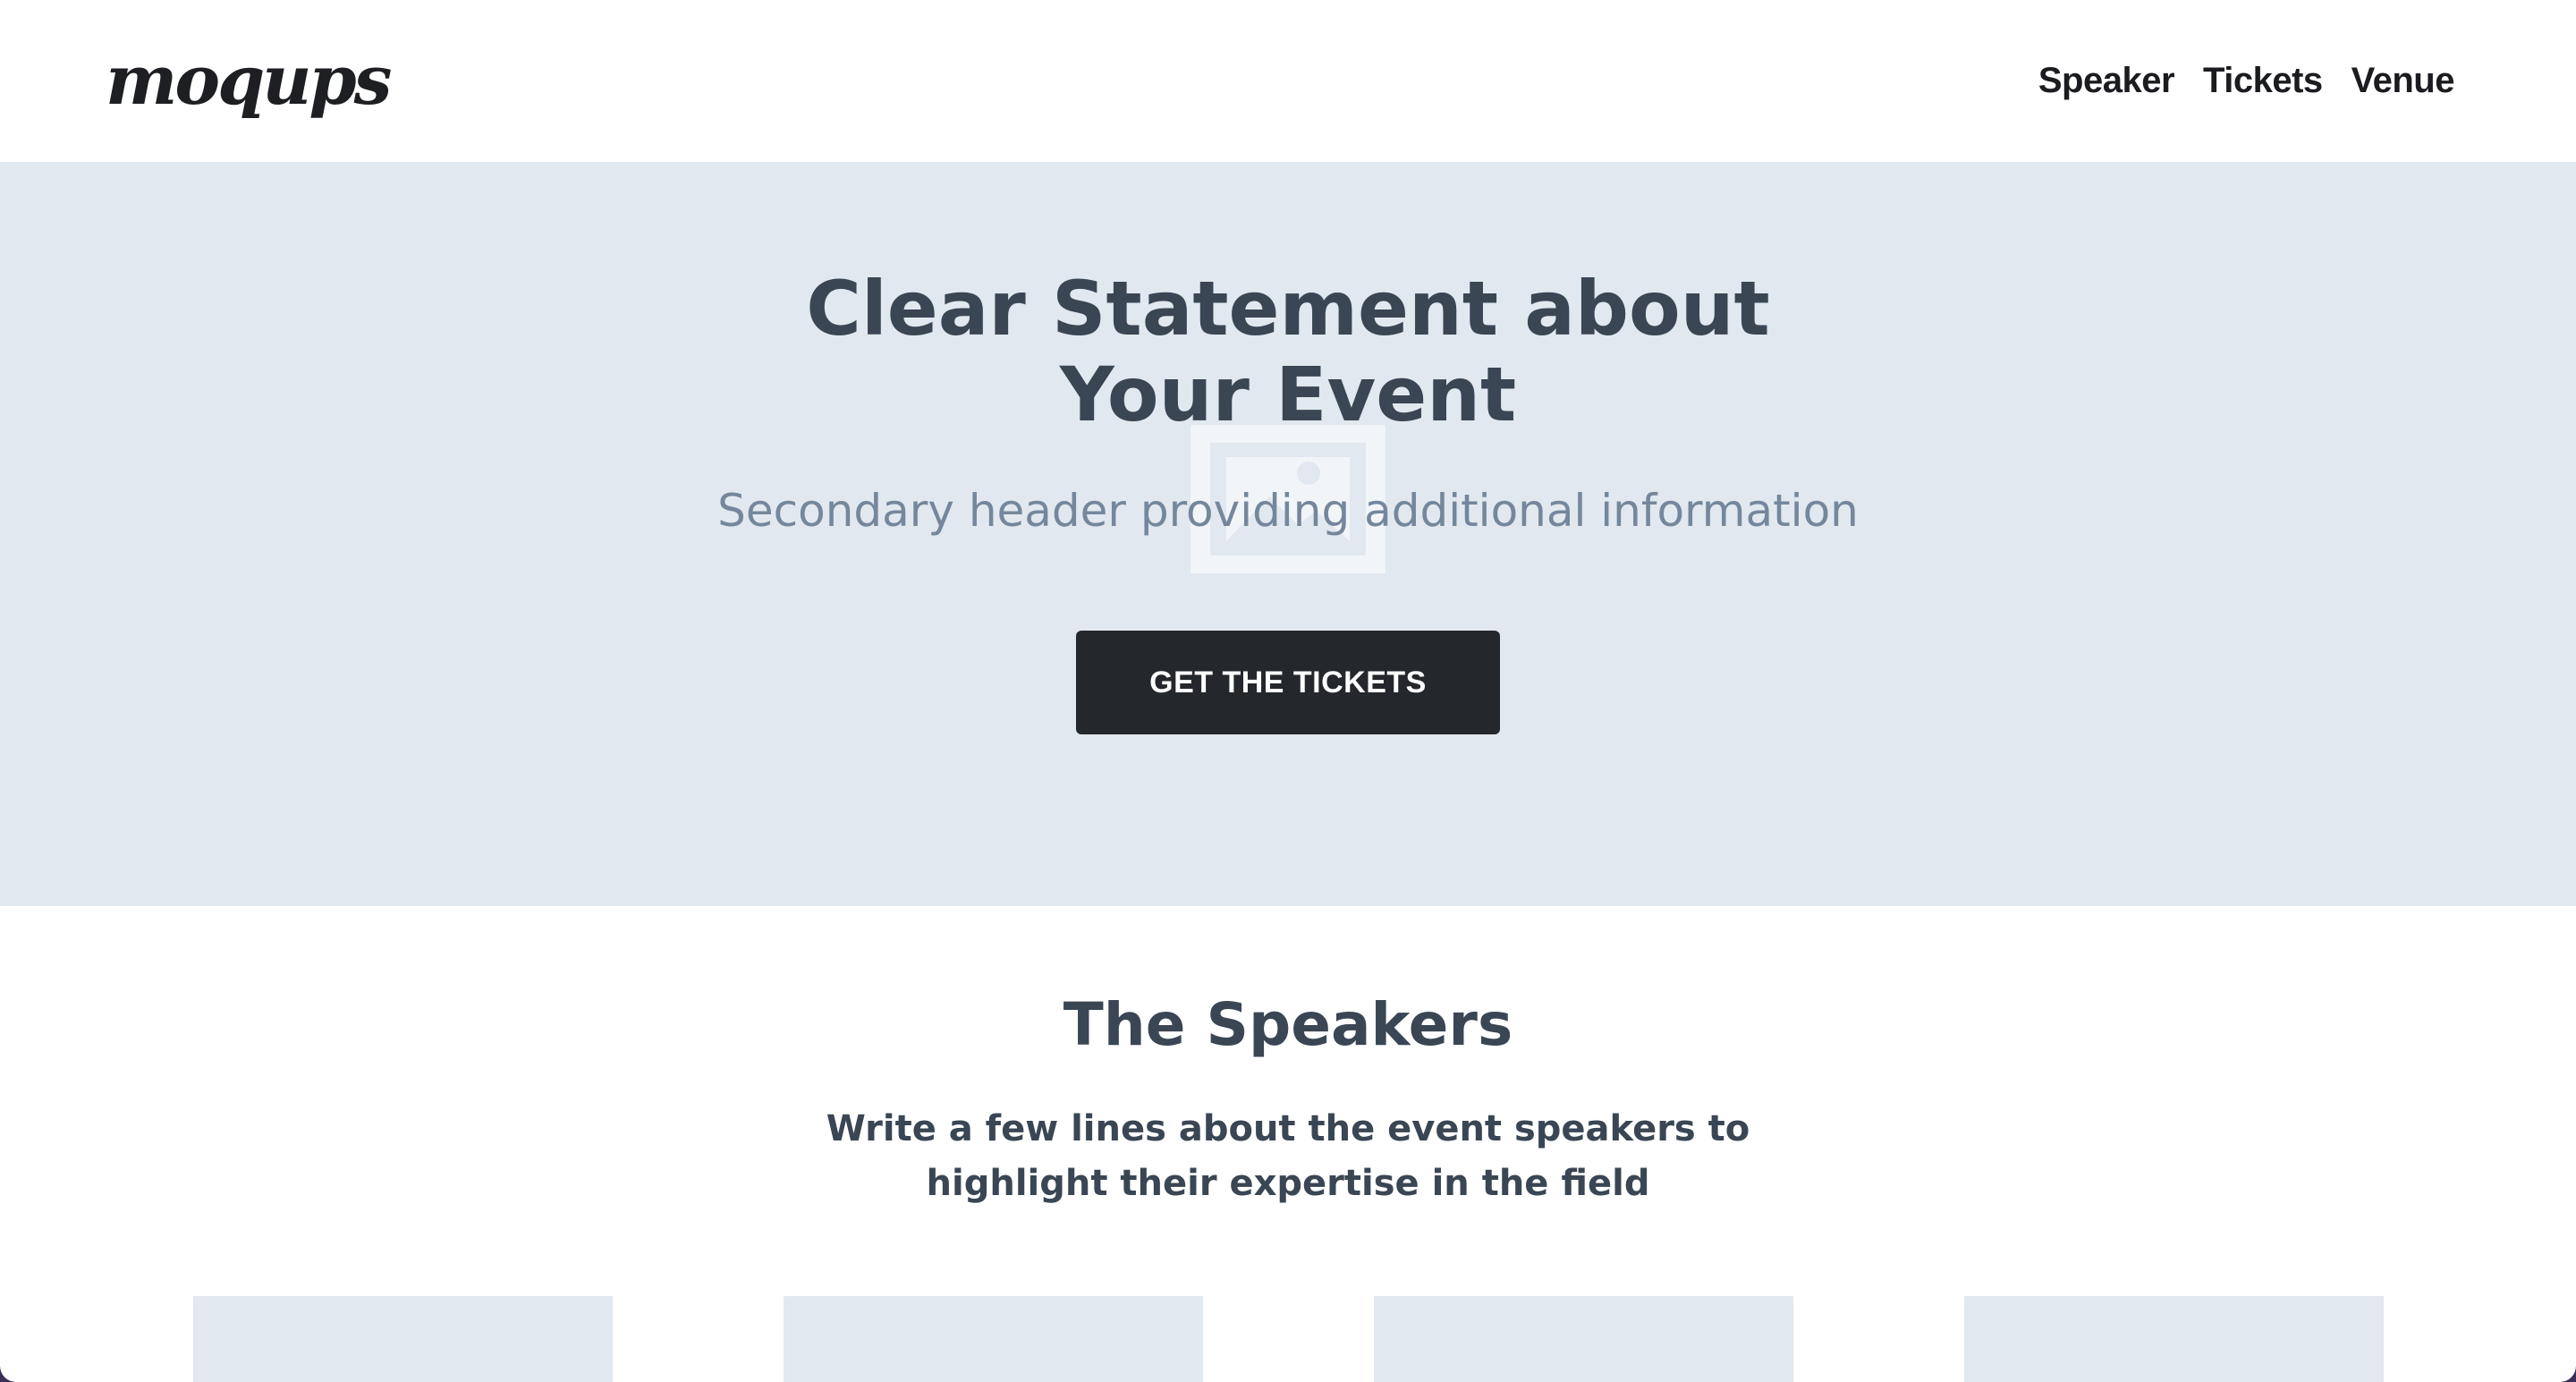 The height and width of the screenshot is (1382, 2576). I want to click on moqups-logo: moqups, so click(249, 81).